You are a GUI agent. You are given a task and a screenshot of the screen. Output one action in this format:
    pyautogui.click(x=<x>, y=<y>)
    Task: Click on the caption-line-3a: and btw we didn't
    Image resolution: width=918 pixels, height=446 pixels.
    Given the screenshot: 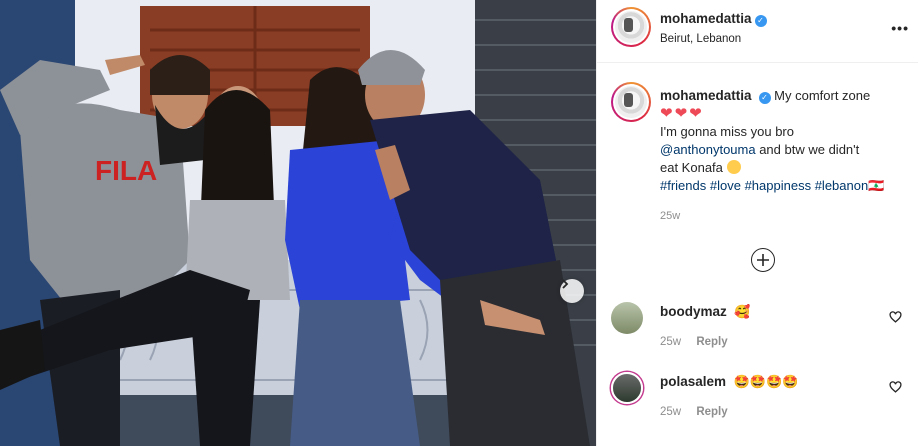 What is the action you would take?
    pyautogui.click(x=807, y=149)
    